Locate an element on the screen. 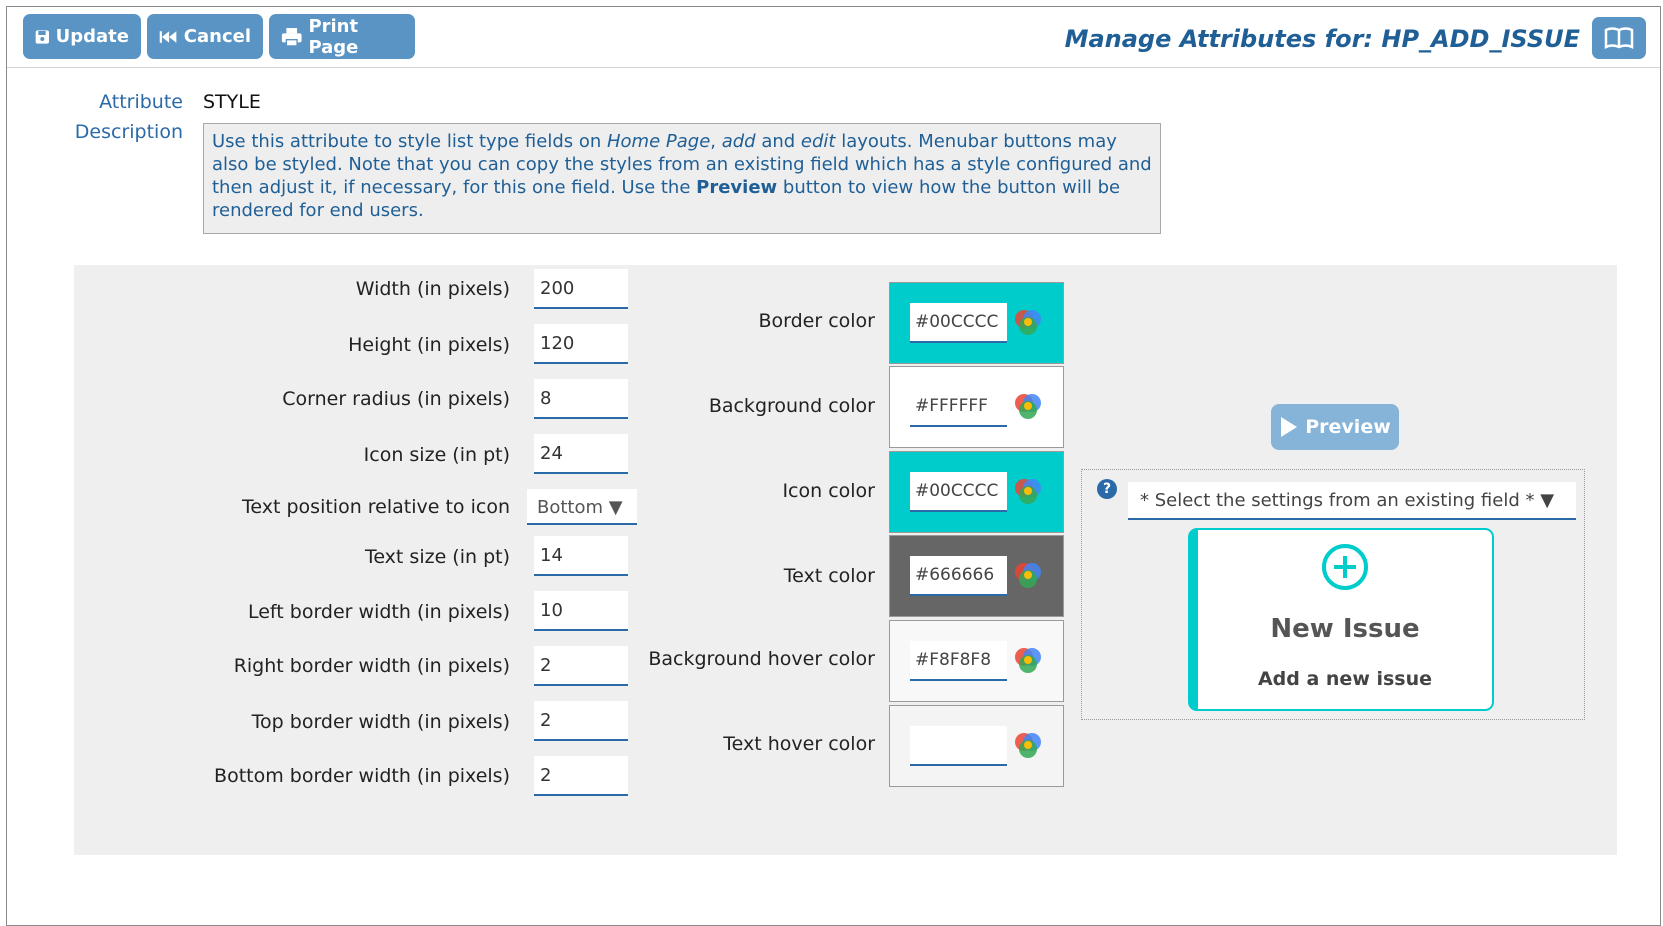 The width and height of the screenshot is (1663, 926). update-label: Update is located at coordinates (92, 36).